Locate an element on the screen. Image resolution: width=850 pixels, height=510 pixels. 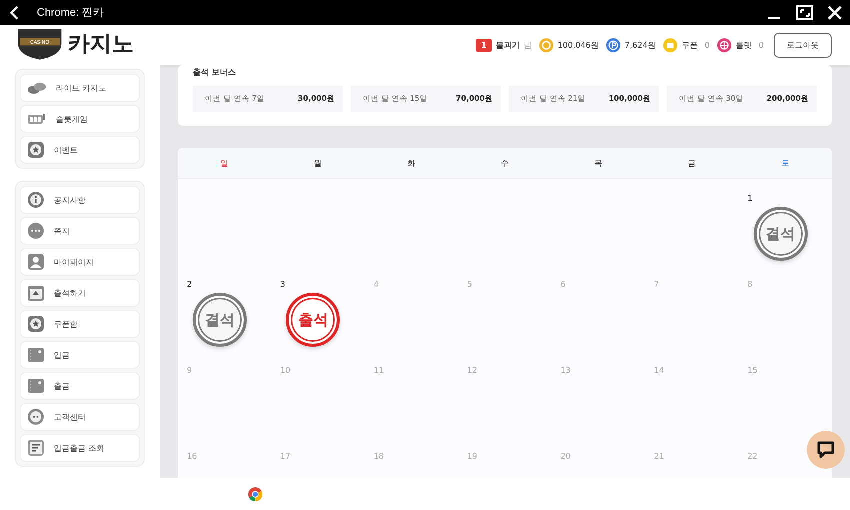
sidebar-item: 쿠폰함 is located at coordinates (80, 324).